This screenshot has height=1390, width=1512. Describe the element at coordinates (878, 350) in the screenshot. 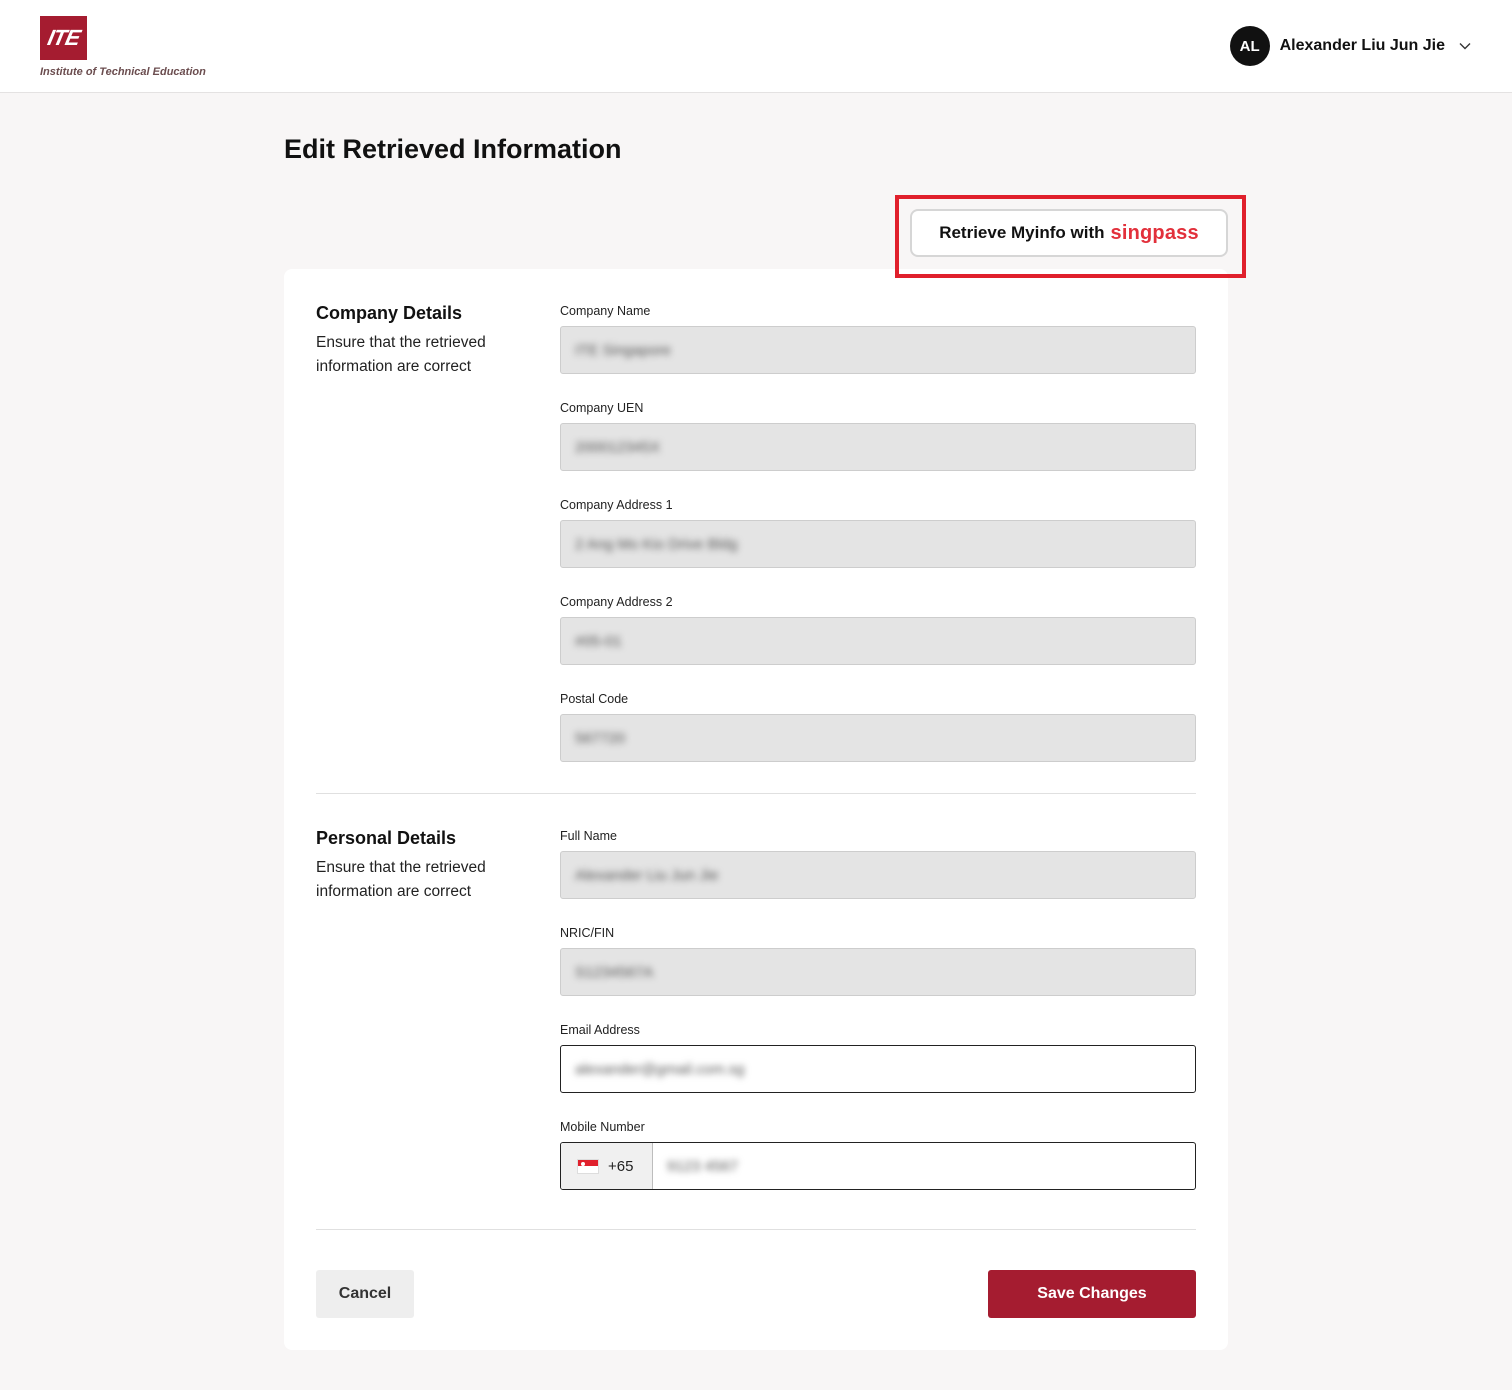

I see `company-name-field: ITE Singapore` at that location.